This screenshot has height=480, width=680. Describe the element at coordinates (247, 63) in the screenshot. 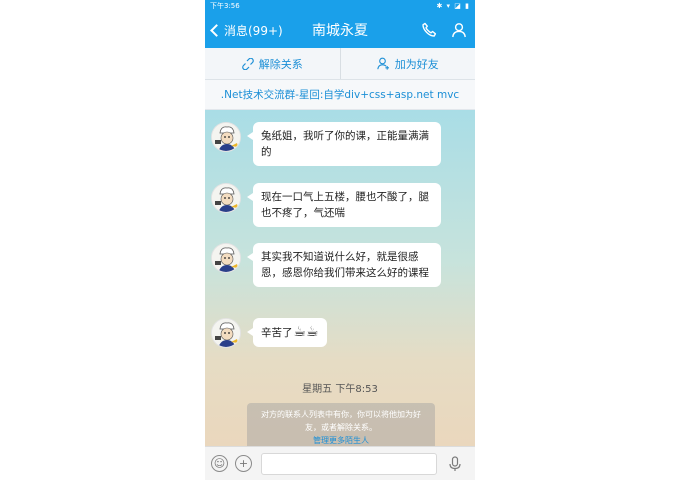

I see `unlink-icon` at that location.